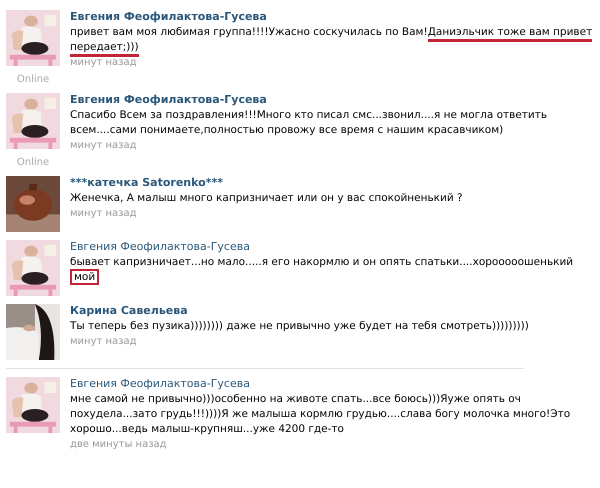 The width and height of the screenshot is (600, 488). I want to click on comment-text: Ты теперь без пузика)))))))) даже не привычно уже будет на тебя смотреть))))))))), so click(299, 326).